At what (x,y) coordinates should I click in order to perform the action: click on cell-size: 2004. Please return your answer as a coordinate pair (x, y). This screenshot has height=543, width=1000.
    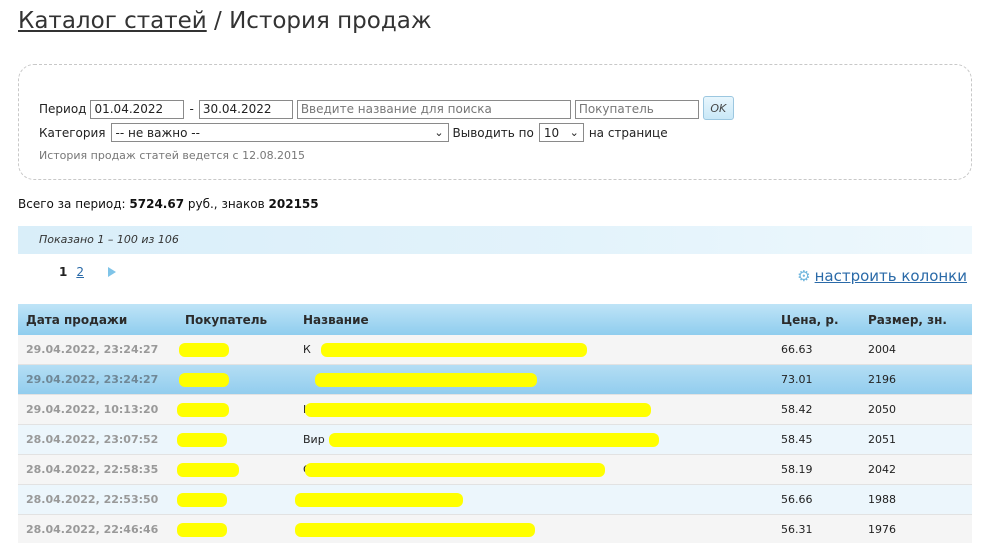
    Looking at the image, I should click on (882, 349).